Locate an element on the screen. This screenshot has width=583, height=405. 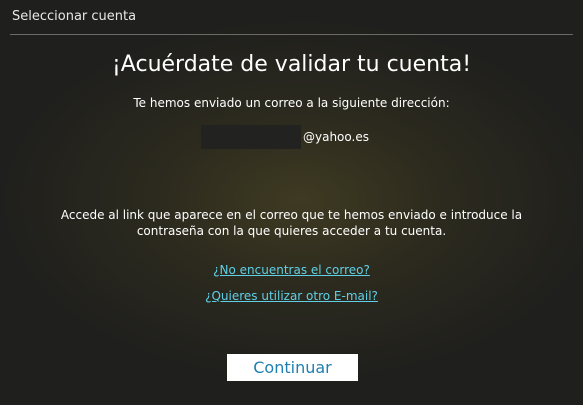
email-redacted-box is located at coordinates (251, 137).